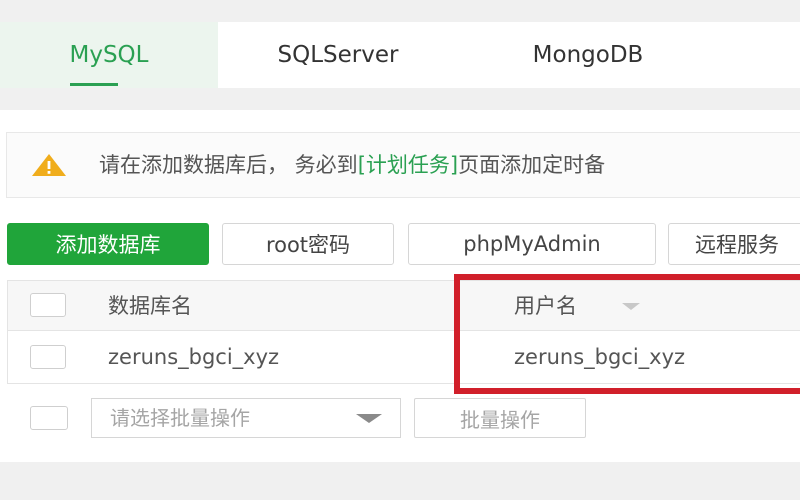 This screenshot has width=800, height=500. I want to click on database-user-cell: zeruns_bgci_xyz, so click(600, 357).